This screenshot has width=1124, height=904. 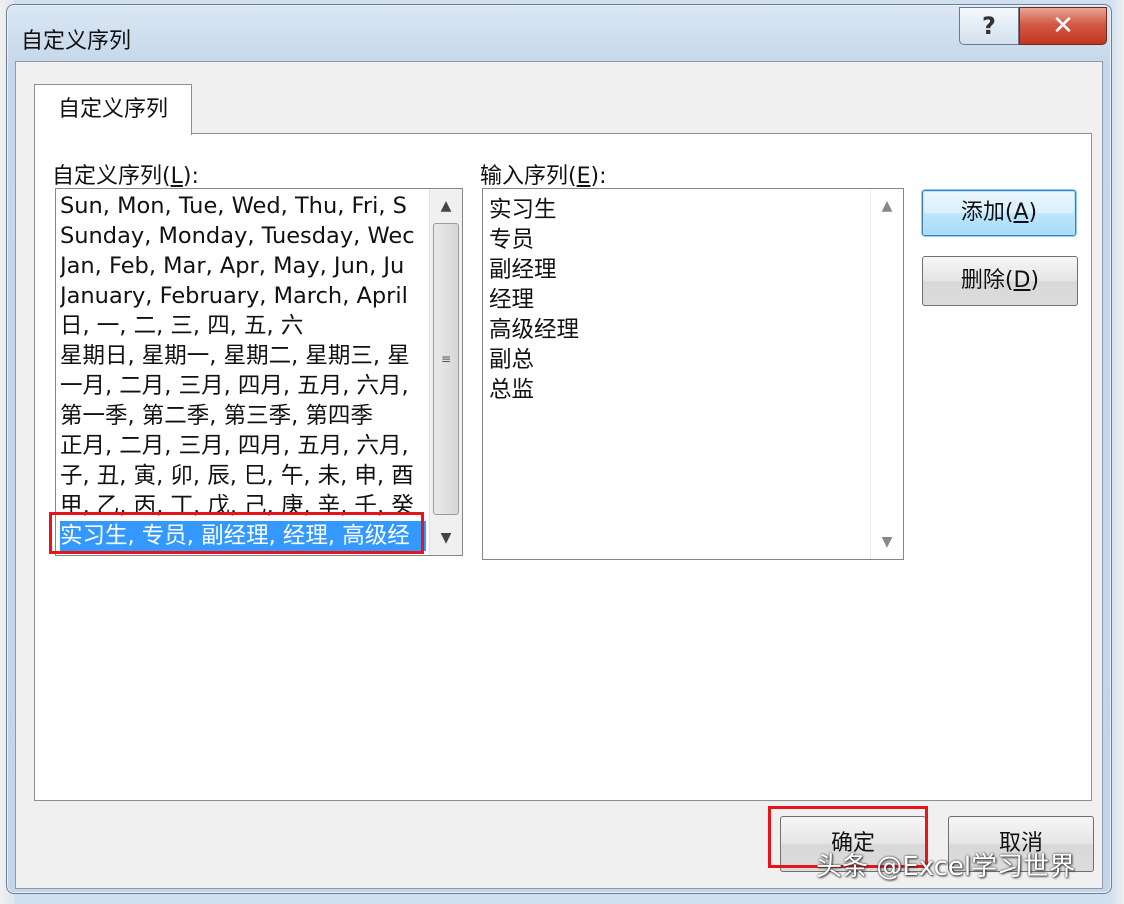 I want to click on grip-icon: ≡, so click(x=446, y=359).